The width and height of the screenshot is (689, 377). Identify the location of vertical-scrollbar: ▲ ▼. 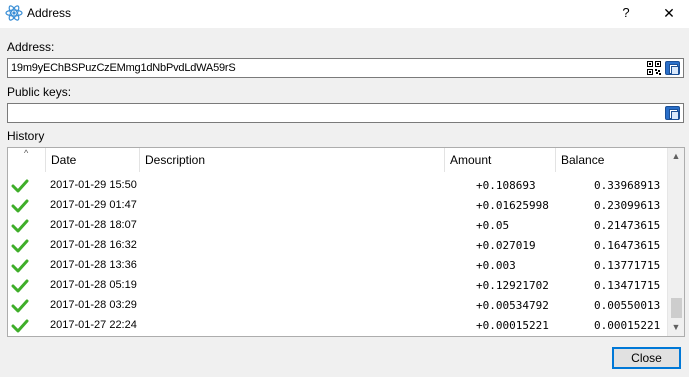
(675, 242).